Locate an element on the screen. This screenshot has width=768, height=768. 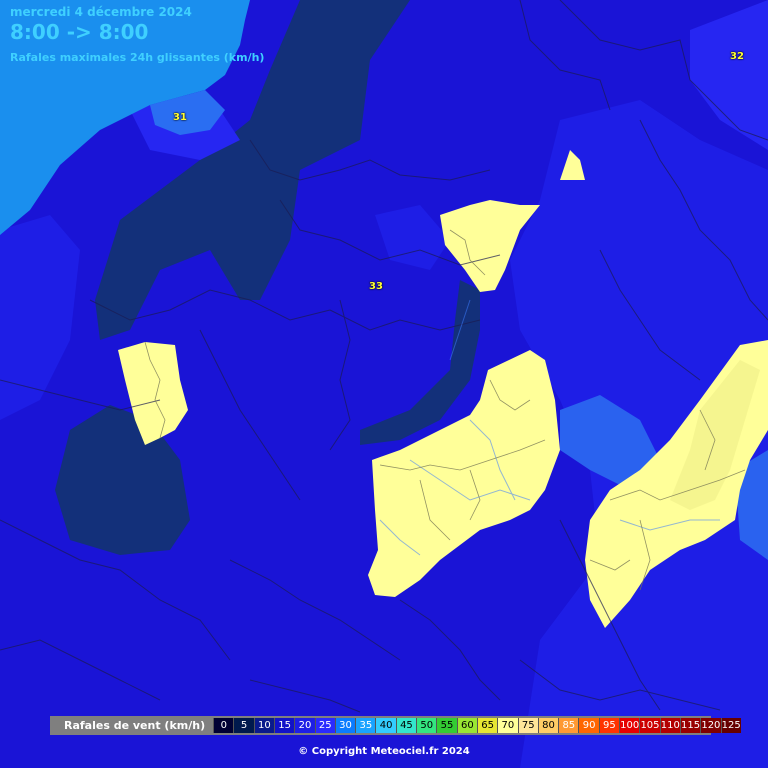
legend-cell: 115 is located at coordinates (690, 725).